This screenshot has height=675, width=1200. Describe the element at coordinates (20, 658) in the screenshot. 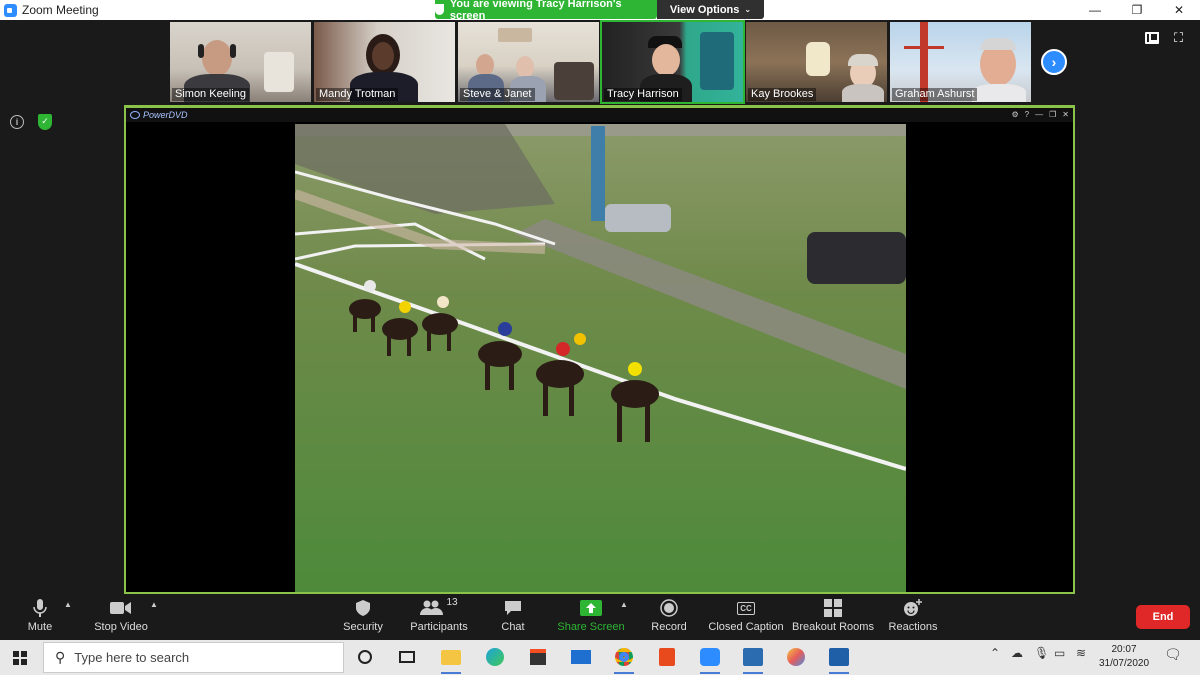

I see `windows-start-icon` at that location.